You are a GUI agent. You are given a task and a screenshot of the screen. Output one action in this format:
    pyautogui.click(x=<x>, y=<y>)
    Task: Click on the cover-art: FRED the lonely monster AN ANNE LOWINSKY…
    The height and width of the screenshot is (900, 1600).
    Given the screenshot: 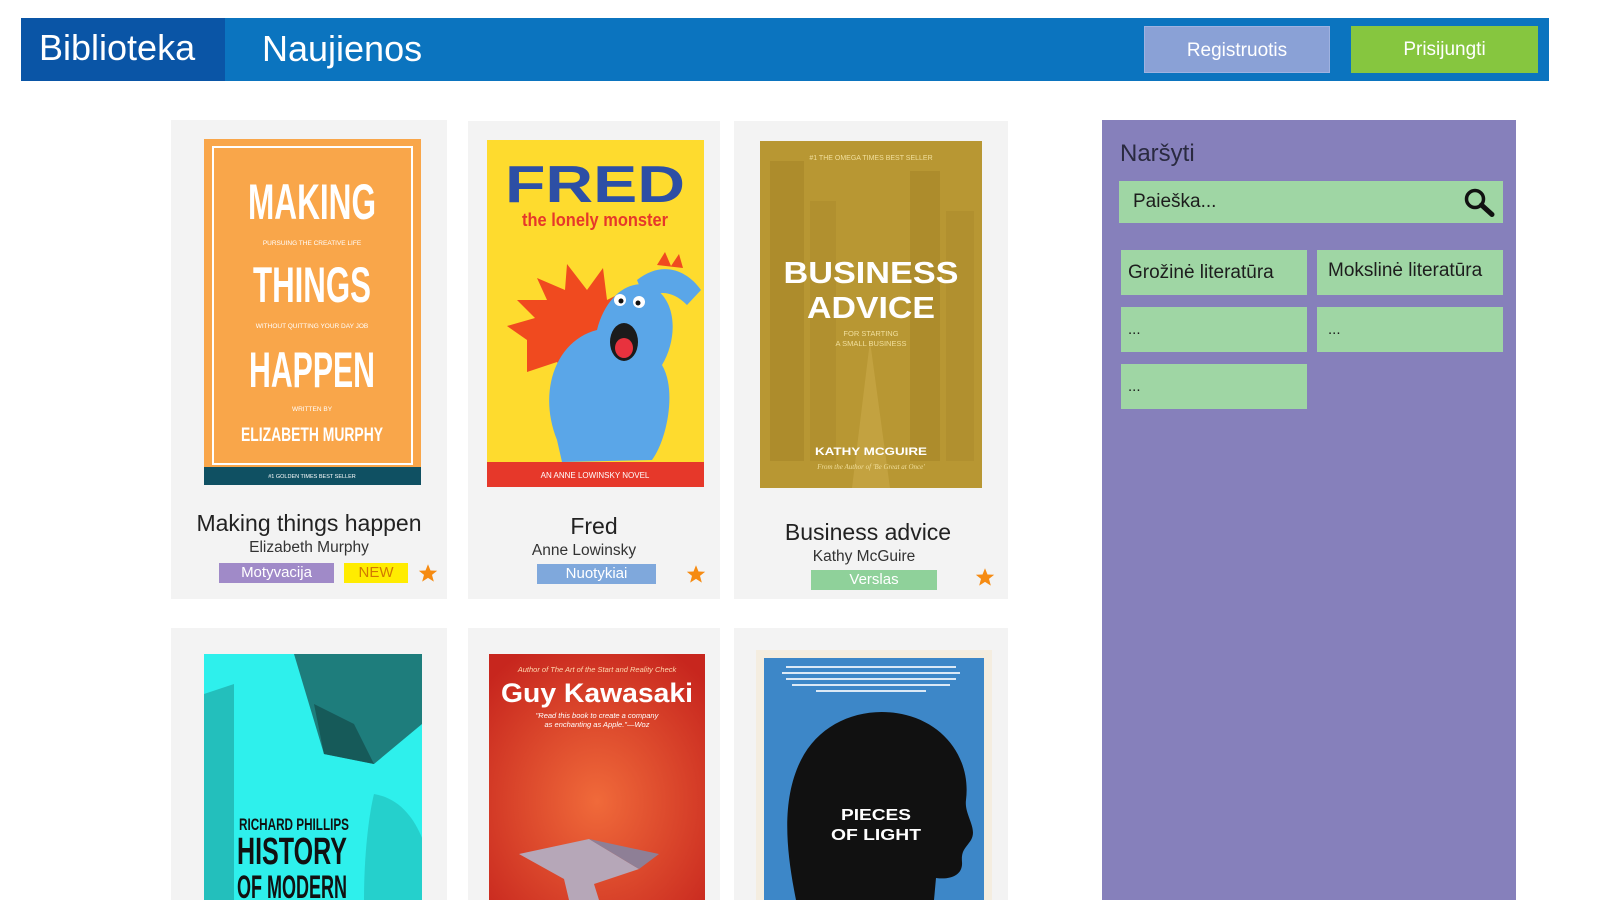 What is the action you would take?
    pyautogui.click(x=595, y=313)
    